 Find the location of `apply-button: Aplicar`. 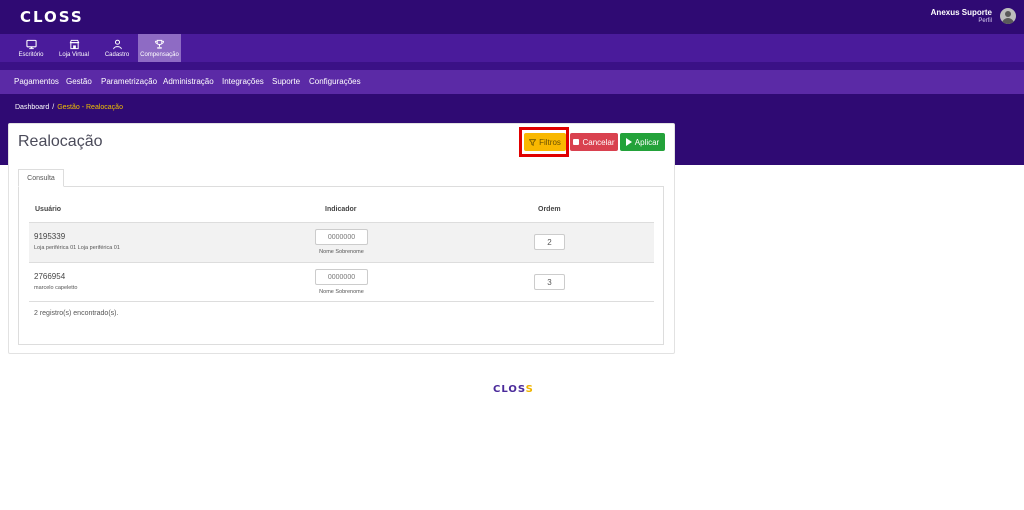

apply-button: Aplicar is located at coordinates (642, 142).